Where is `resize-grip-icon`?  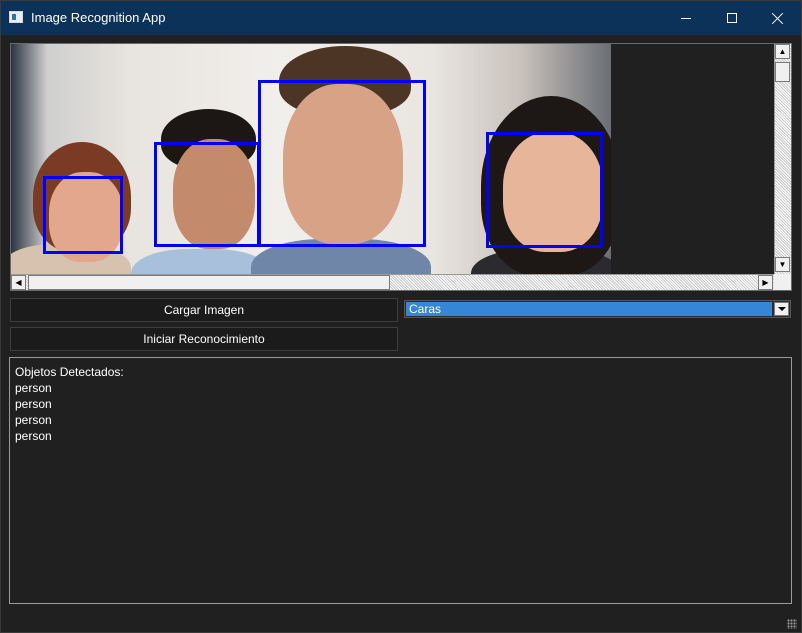
resize-grip-icon is located at coordinates (792, 624).